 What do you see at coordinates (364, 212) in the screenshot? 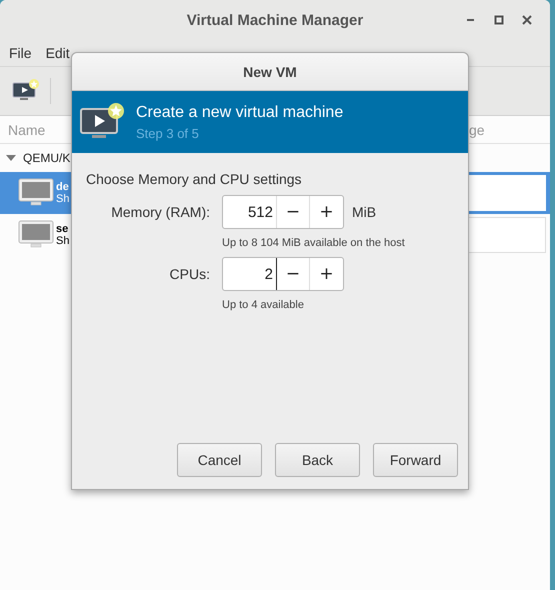
I see `unit-label: MiB` at bounding box center [364, 212].